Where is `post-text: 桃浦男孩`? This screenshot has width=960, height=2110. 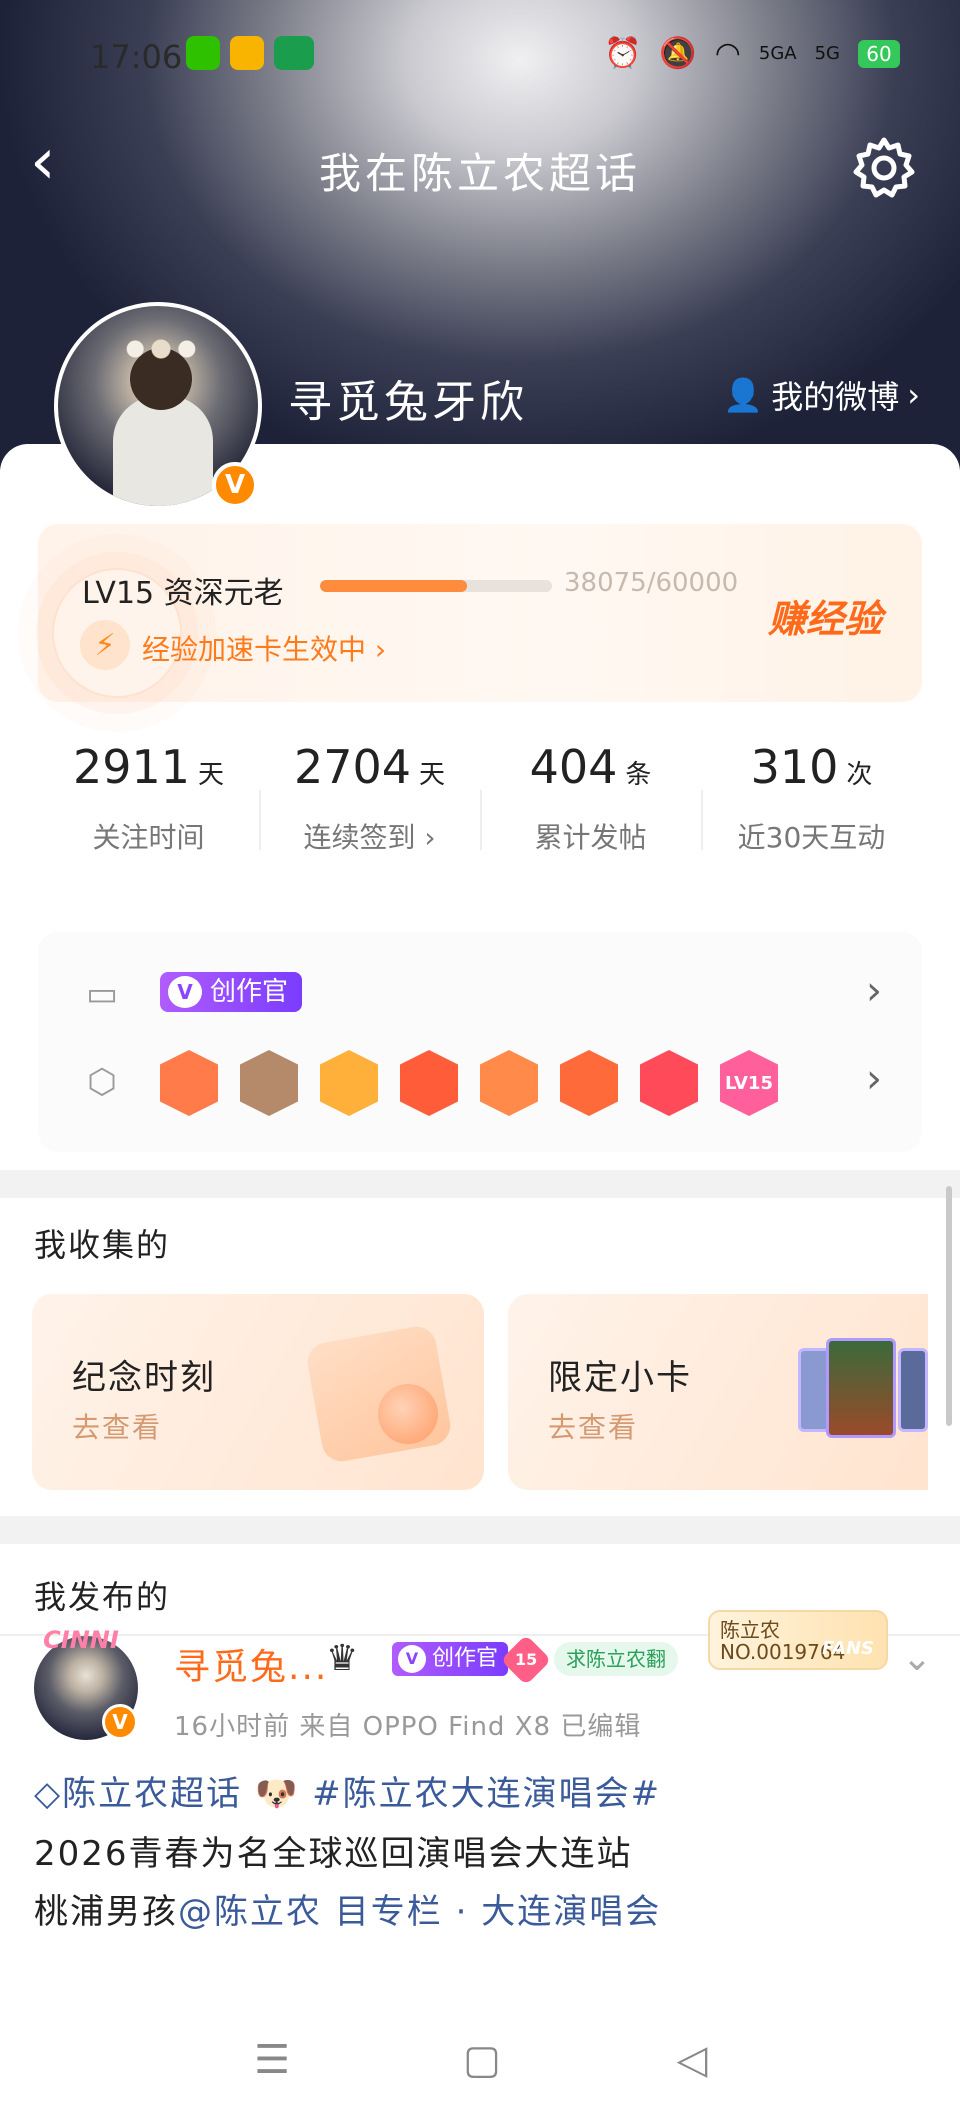 post-text: 桃浦男孩 is located at coordinates (106, 1912).